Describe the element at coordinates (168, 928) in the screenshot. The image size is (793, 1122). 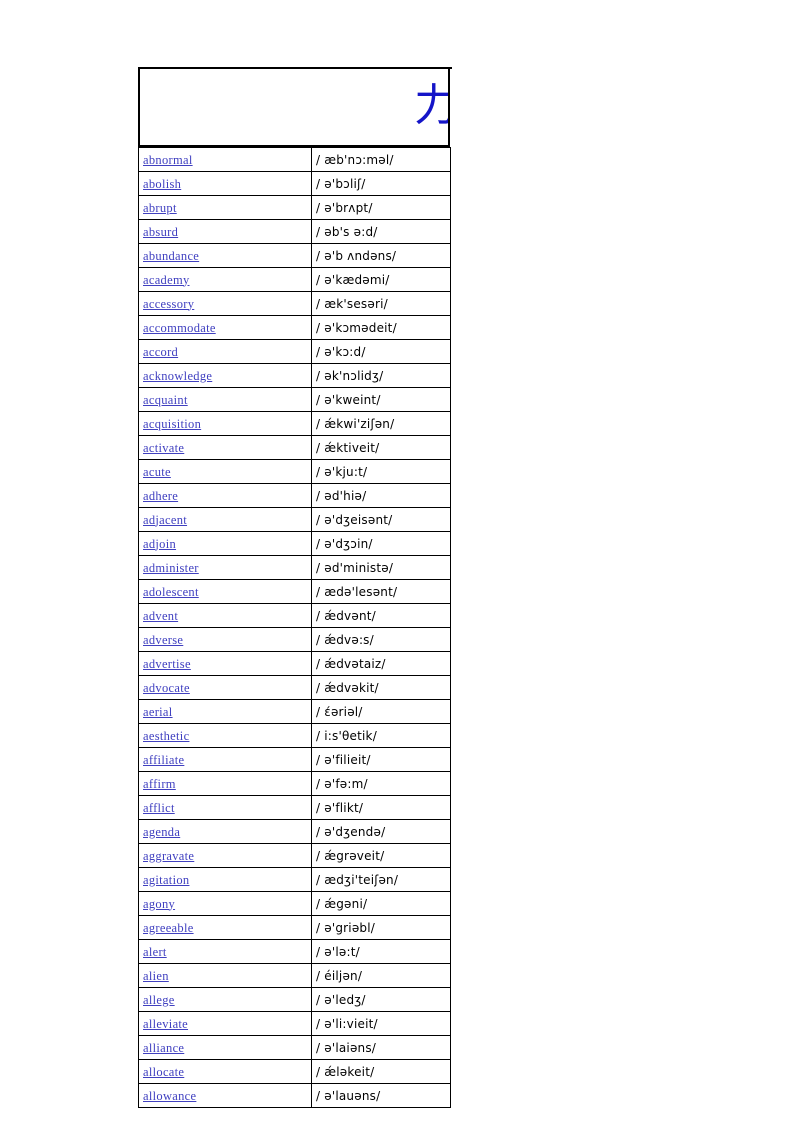
I see `word-link: agreeable` at that location.